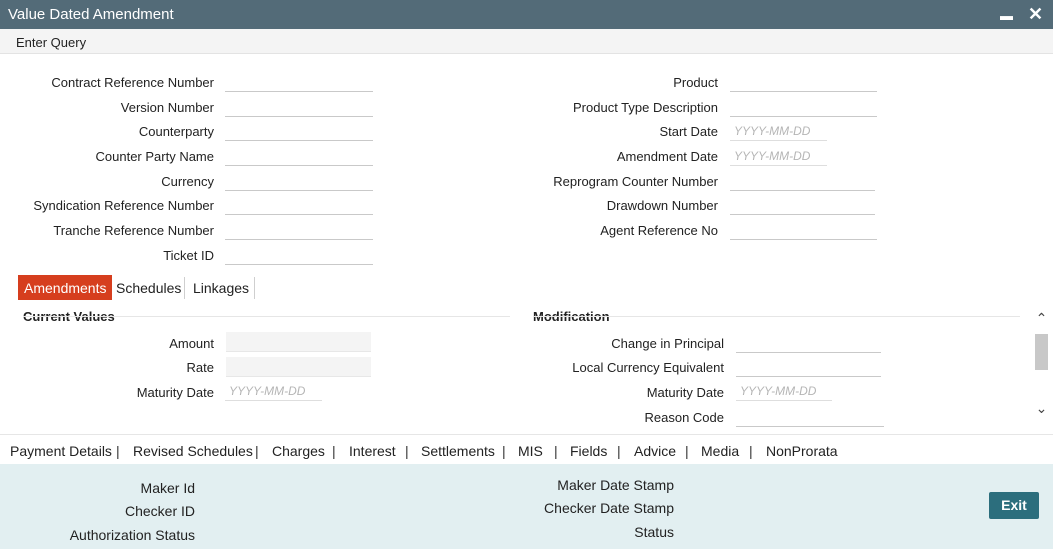 This screenshot has width=1053, height=549. Describe the element at coordinates (667, 343) in the screenshot. I see `change-in-principal-label: Change in Principal` at that location.